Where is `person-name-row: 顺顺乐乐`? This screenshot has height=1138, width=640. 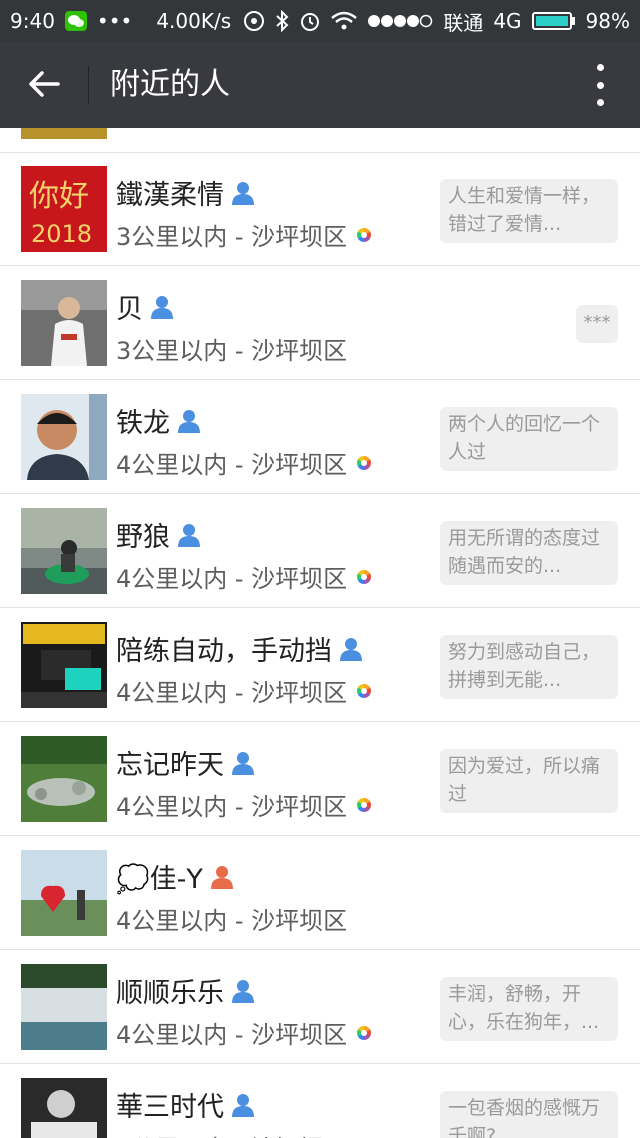
person-name-row: 顺顺乐乐 is located at coordinates (186, 990).